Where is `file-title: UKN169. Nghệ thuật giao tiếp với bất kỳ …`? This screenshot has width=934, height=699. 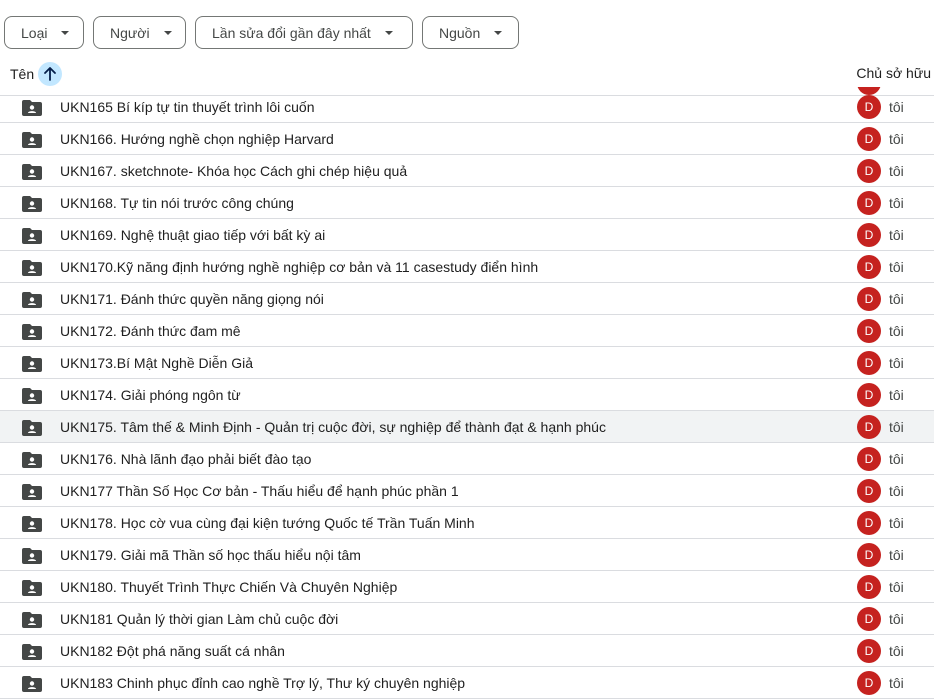 file-title: UKN169. Nghệ thuật giao tiếp với bất kỳ … is located at coordinates (193, 235).